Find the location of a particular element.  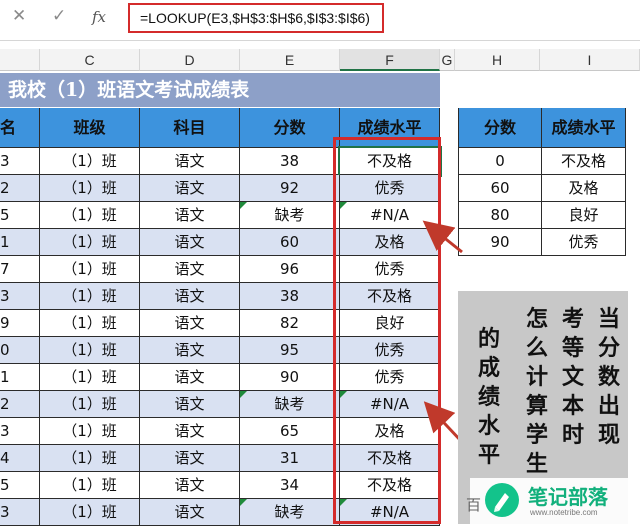

lookup-header-score: 分数 is located at coordinates (500, 128).